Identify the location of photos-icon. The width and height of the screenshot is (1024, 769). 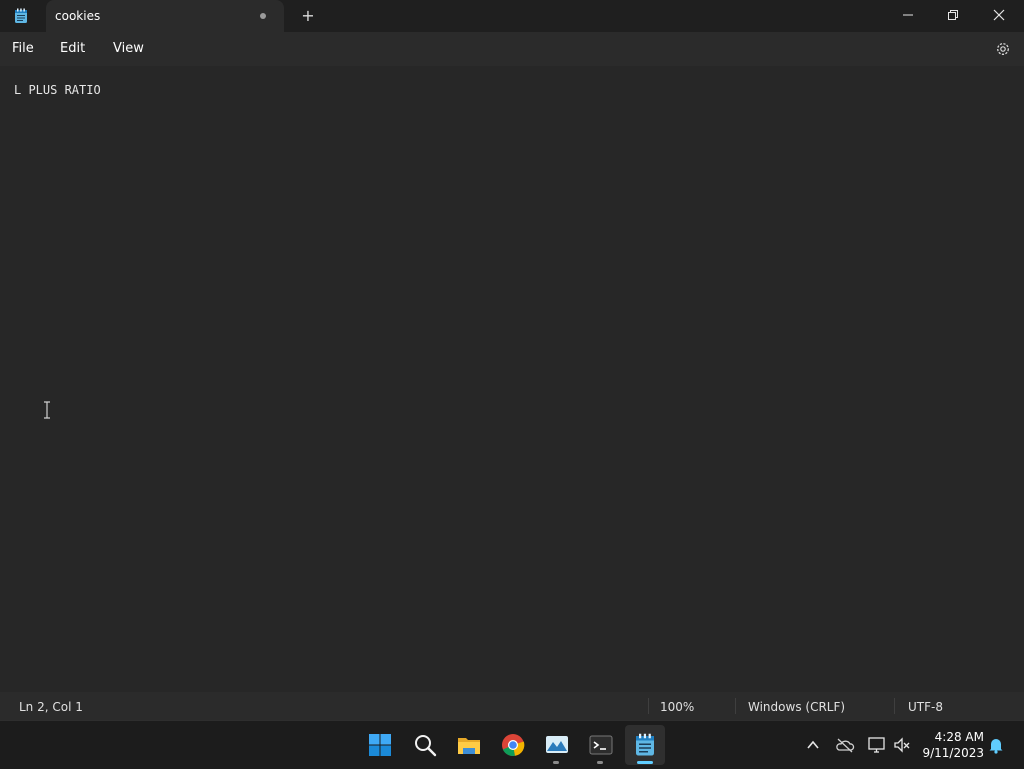
(557, 744).